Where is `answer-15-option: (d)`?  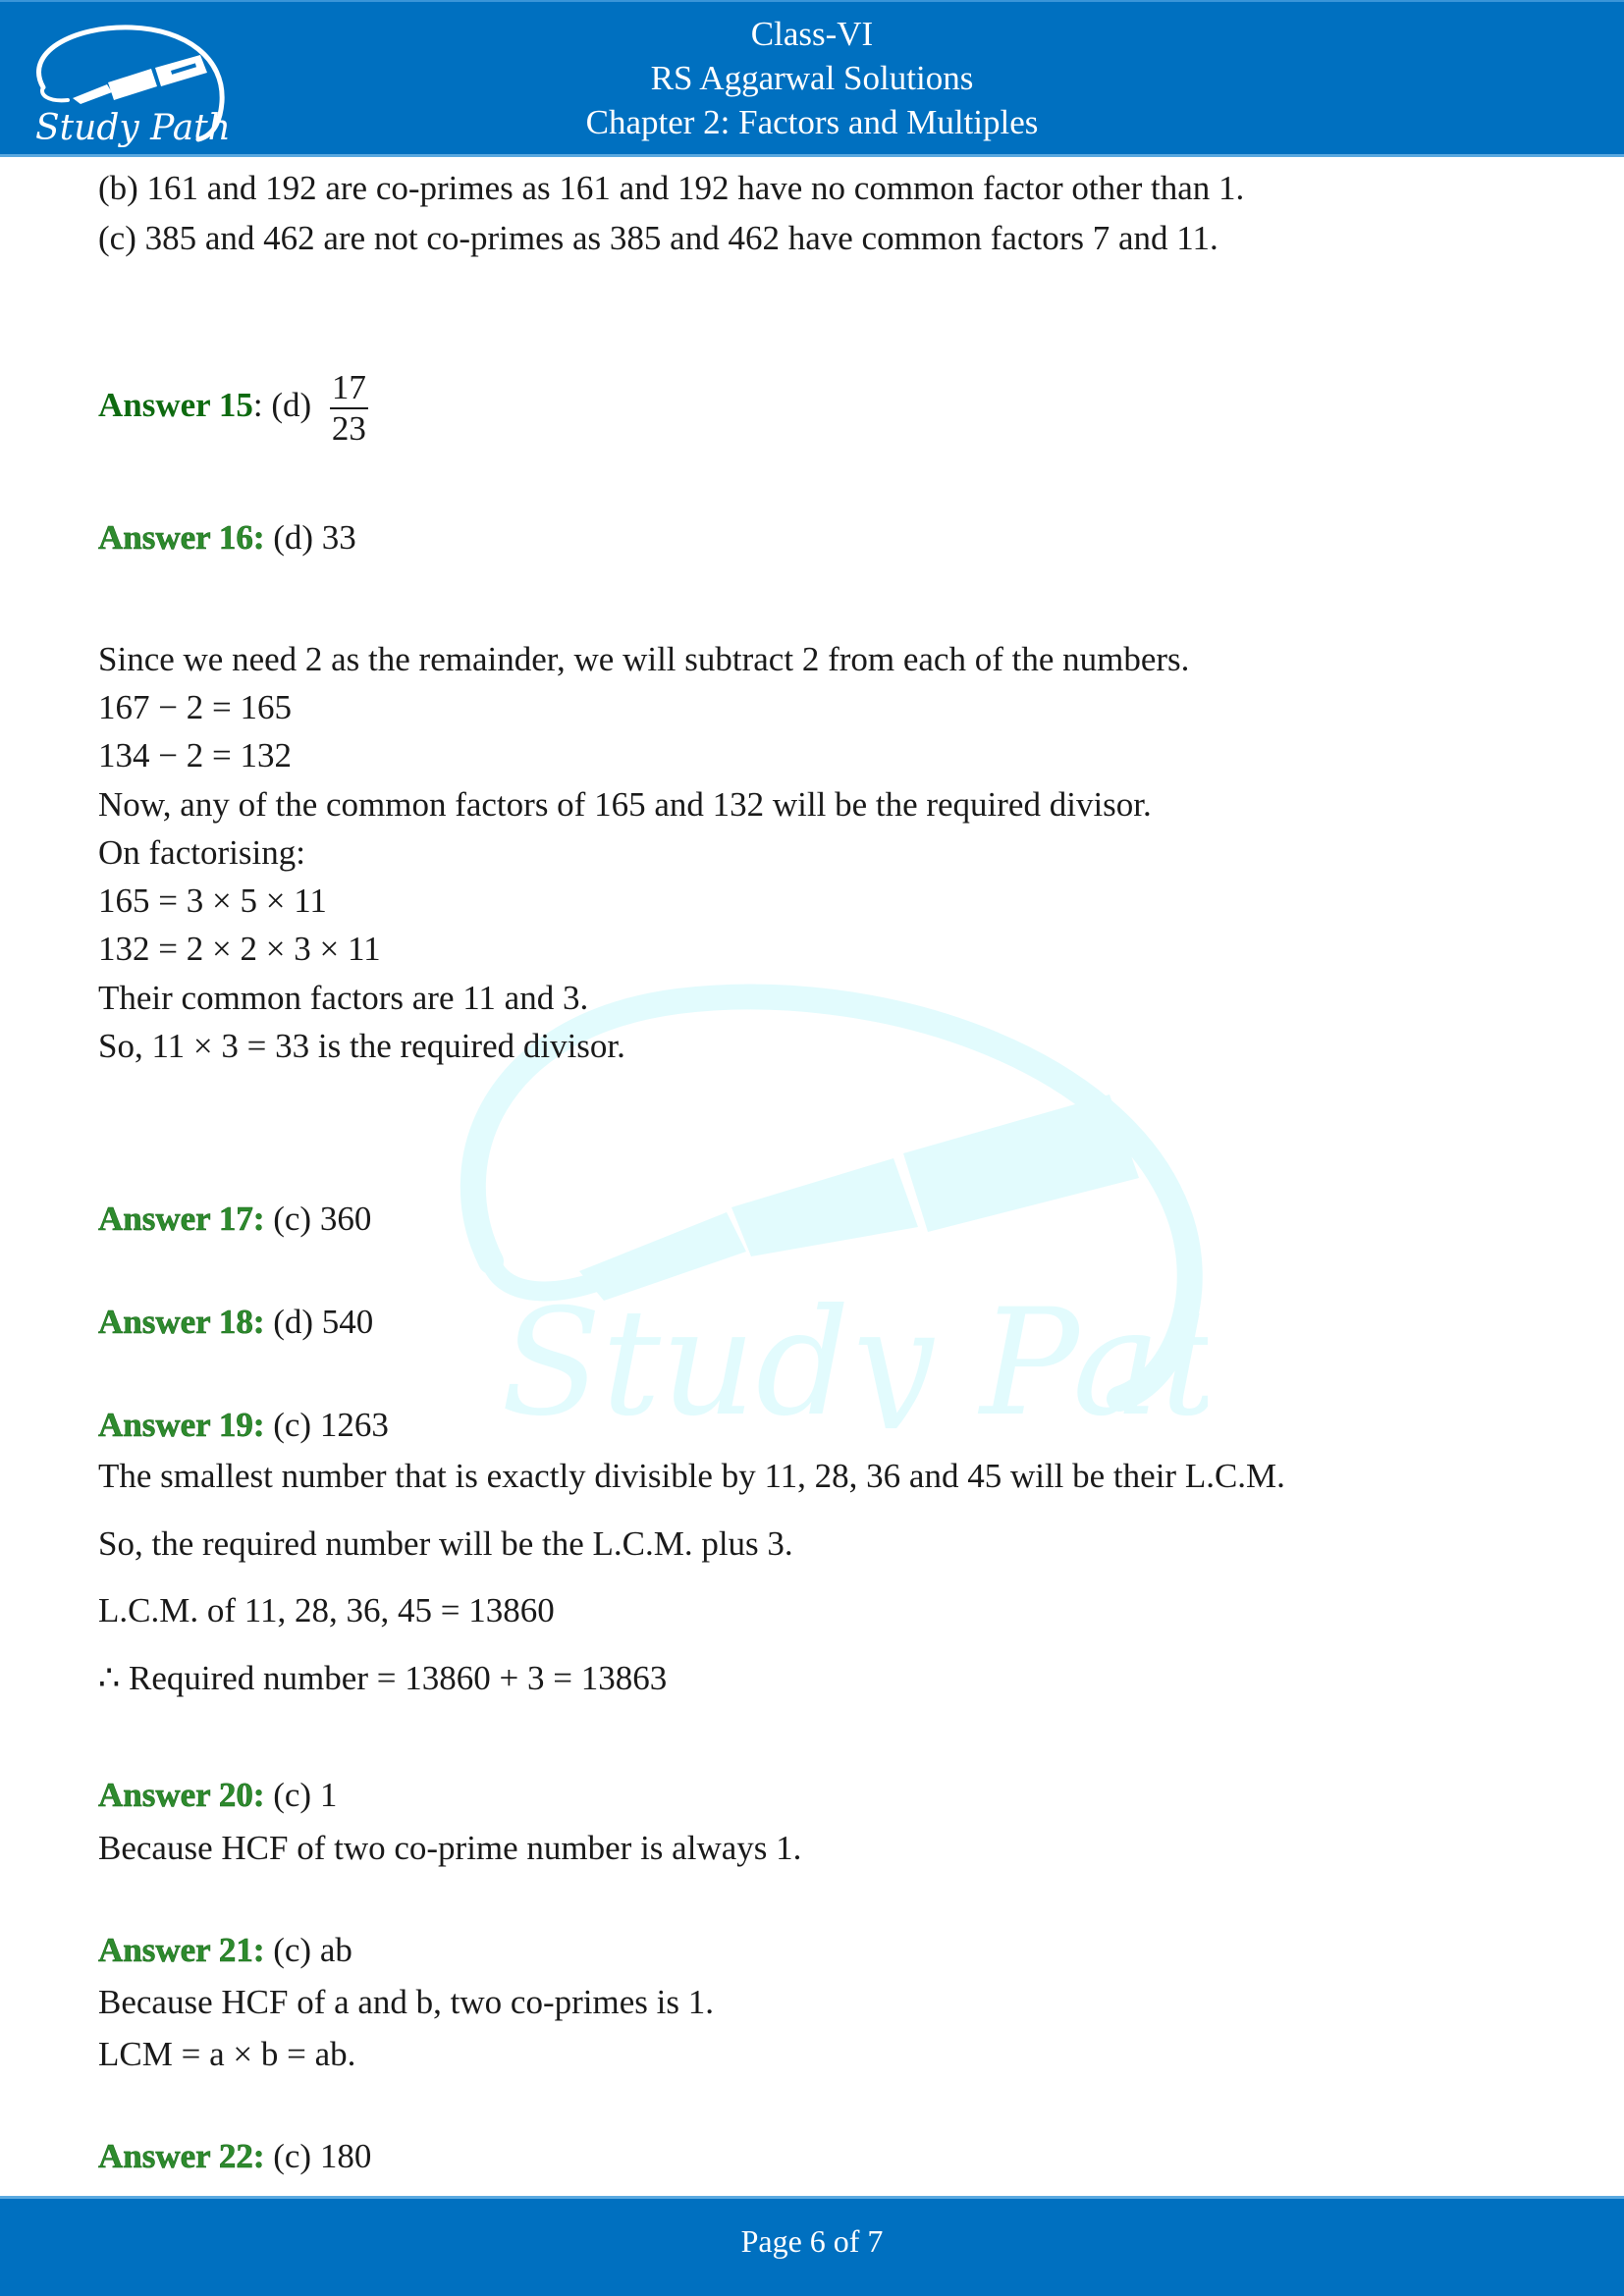
answer-15-option: (d) is located at coordinates (287, 405).